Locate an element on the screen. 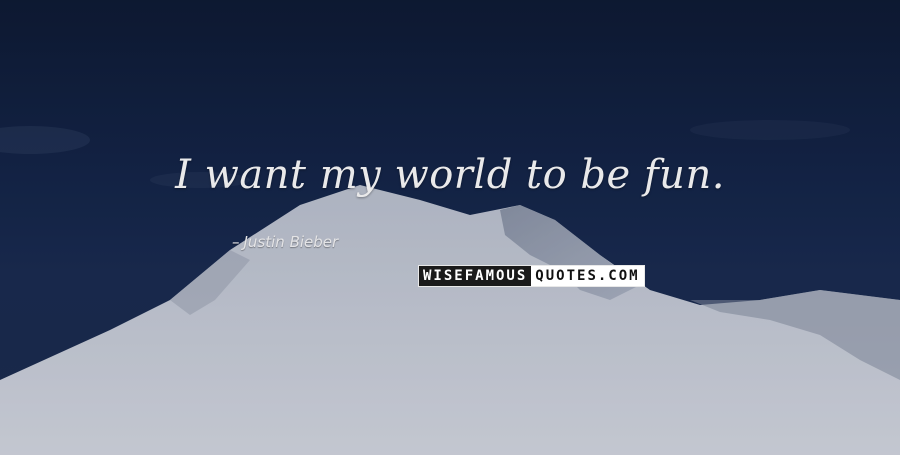  watermark-logo: WISEFAMOUS QUOTES.COM is located at coordinates (531, 276).